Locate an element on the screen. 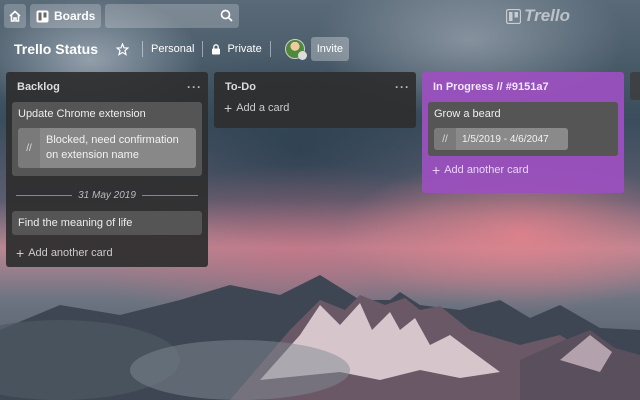 This screenshot has height=400, width=640. avatar-badge is located at coordinates (302, 55).